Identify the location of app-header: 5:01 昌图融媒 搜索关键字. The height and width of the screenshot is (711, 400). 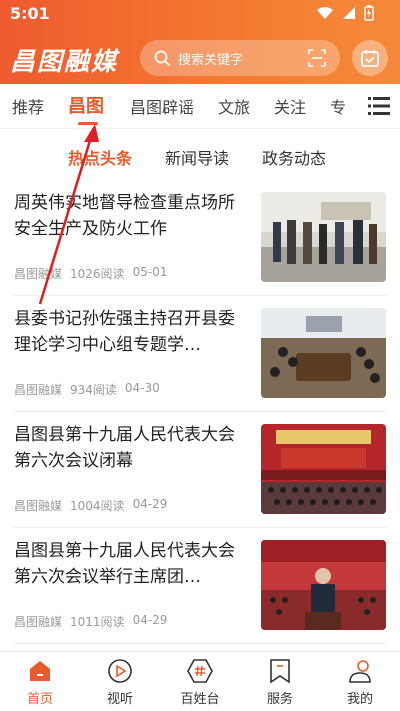
(200, 42).